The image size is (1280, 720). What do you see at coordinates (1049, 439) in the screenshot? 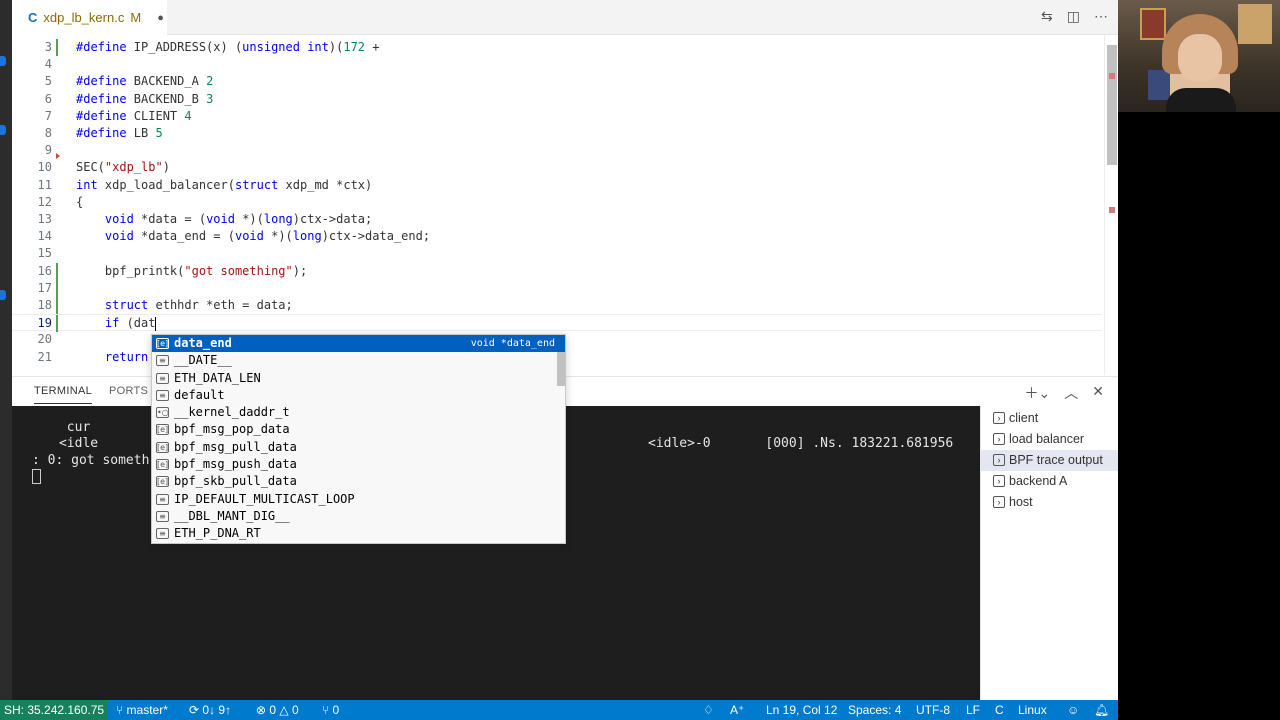
I see `terminal-instance: › load balancer` at bounding box center [1049, 439].